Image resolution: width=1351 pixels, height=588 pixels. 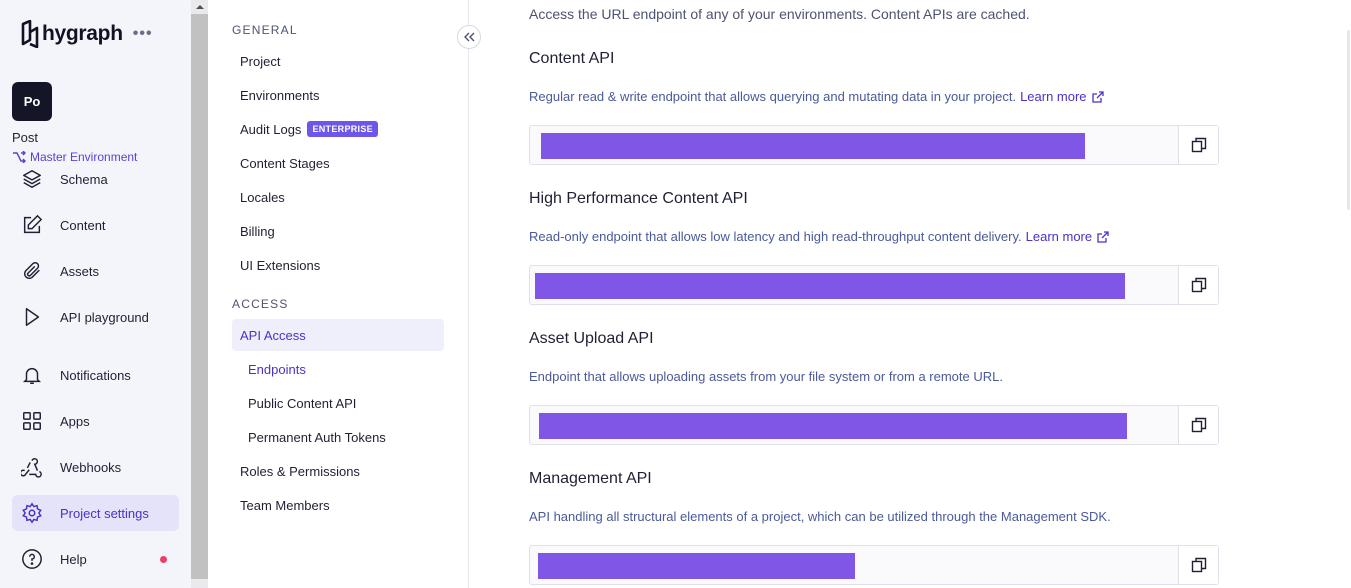 What do you see at coordinates (163, 559) in the screenshot?
I see `notification-dot` at bounding box center [163, 559].